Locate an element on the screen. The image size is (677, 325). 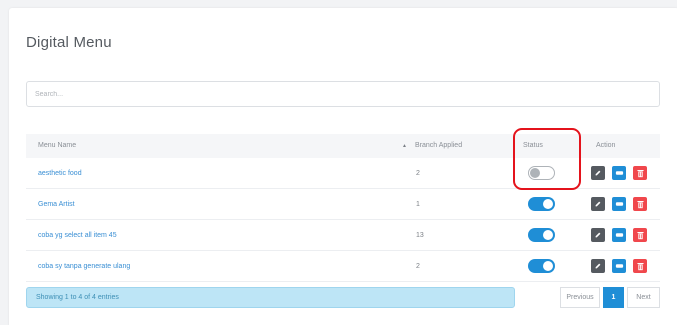
page-1-button: 1 is located at coordinates (613, 297).